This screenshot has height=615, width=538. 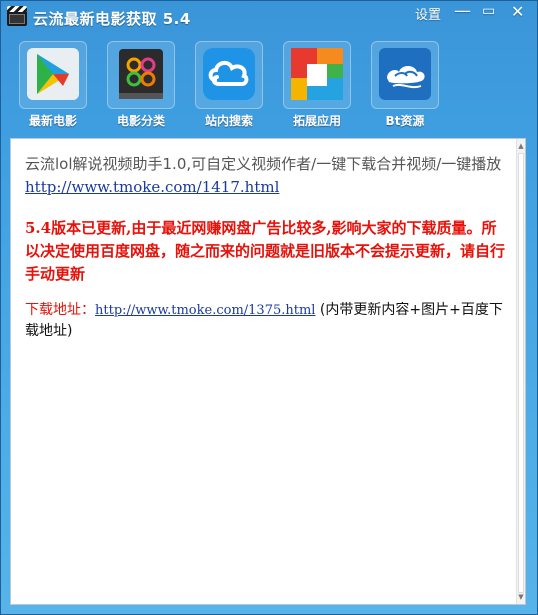 What do you see at coordinates (112, 19) in the screenshot?
I see `window-title: 云流最新电影获取 5.4` at bounding box center [112, 19].